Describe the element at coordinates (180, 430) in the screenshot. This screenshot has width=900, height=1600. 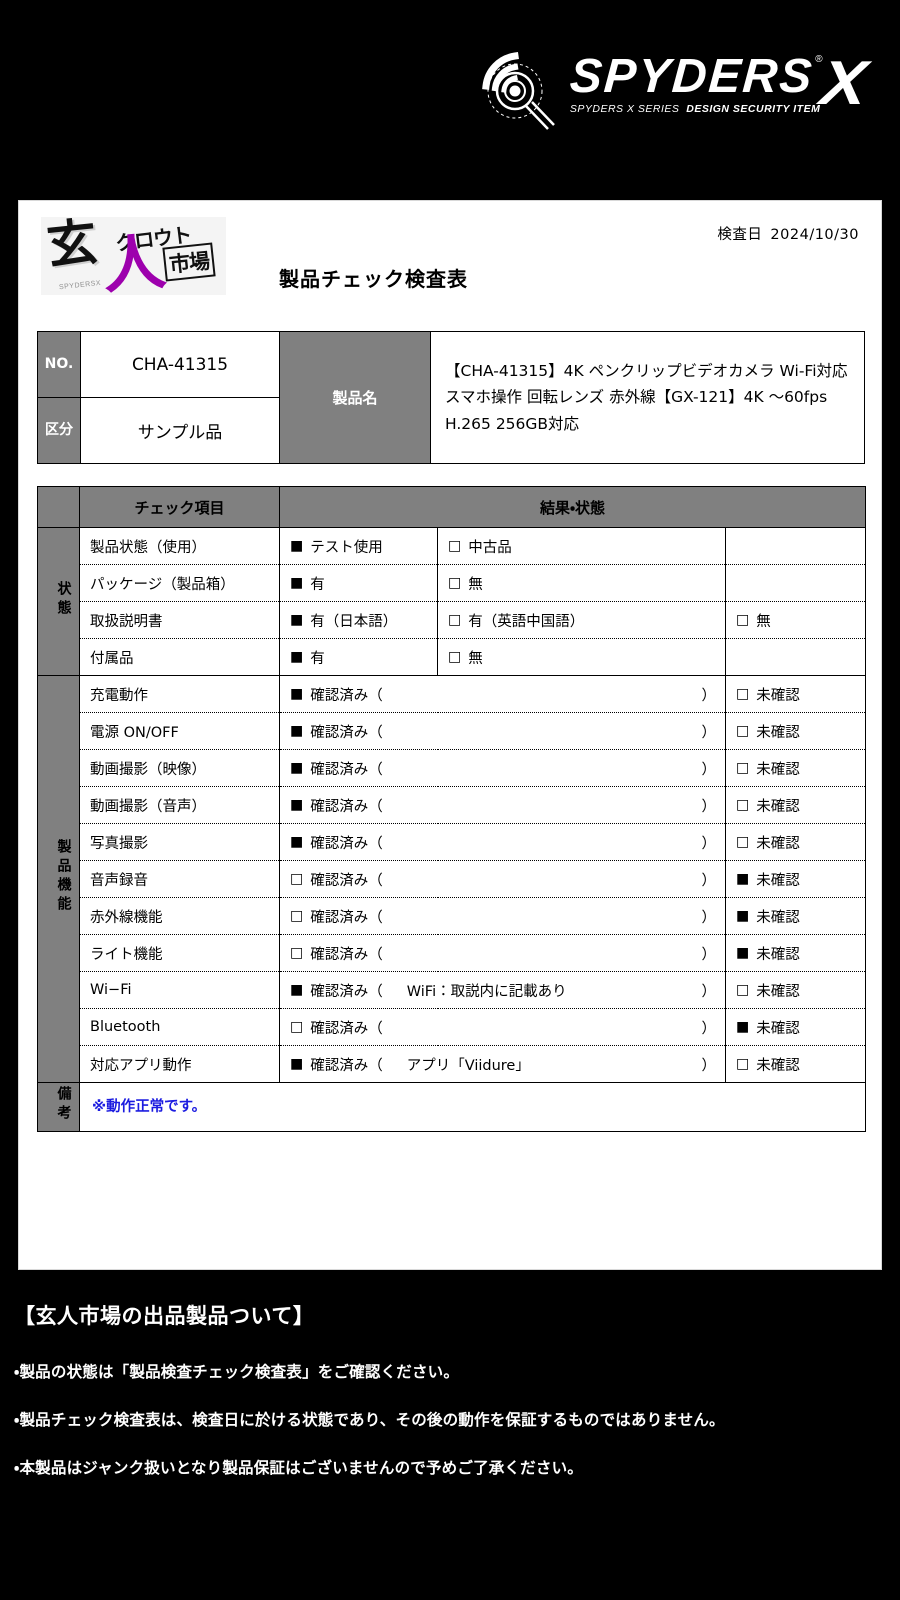
I see `product-kubun-value: サンプル品` at that location.